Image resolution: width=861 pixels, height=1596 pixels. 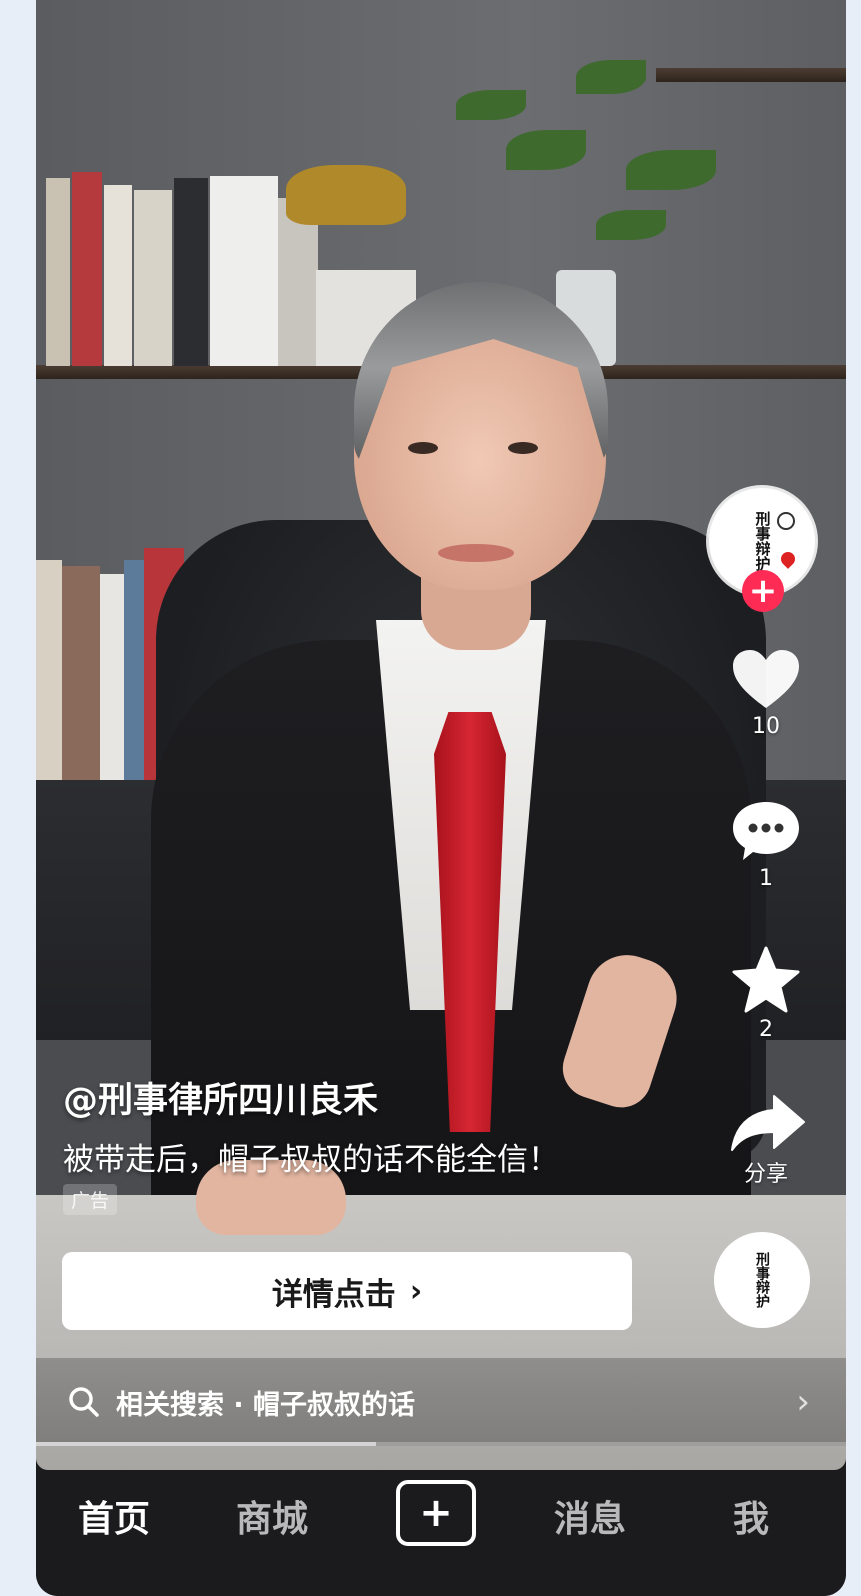 I want to click on nav-home: 首页, so click(x=114, y=1516).